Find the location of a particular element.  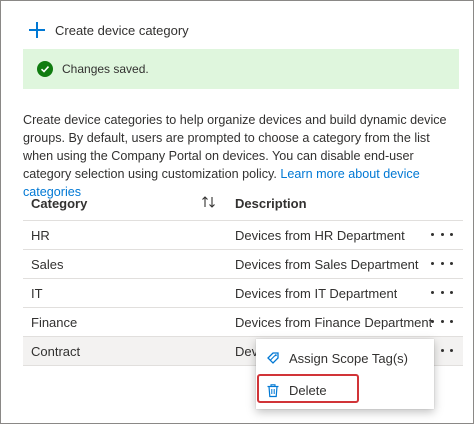

cell-category: IT is located at coordinates (37, 293).